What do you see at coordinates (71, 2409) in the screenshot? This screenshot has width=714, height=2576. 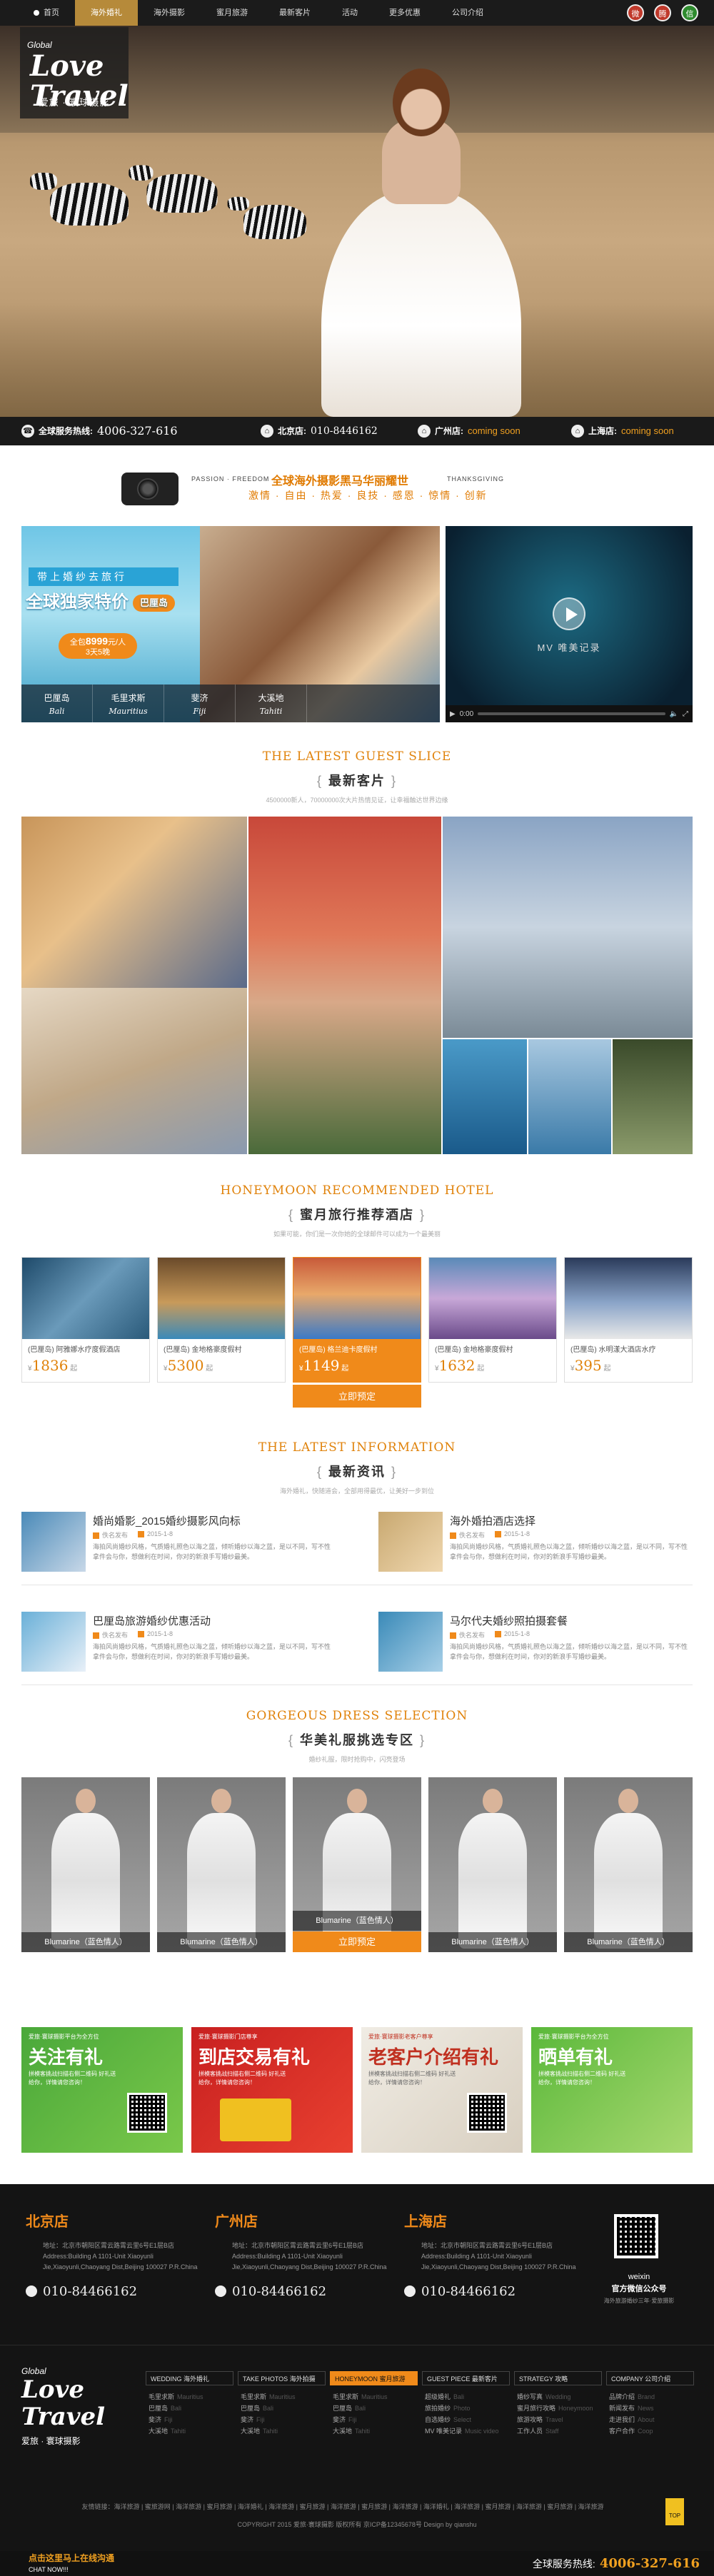 I see `footer-logo: Global Love Travel 爱旅 · 寰球摄影` at bounding box center [71, 2409].